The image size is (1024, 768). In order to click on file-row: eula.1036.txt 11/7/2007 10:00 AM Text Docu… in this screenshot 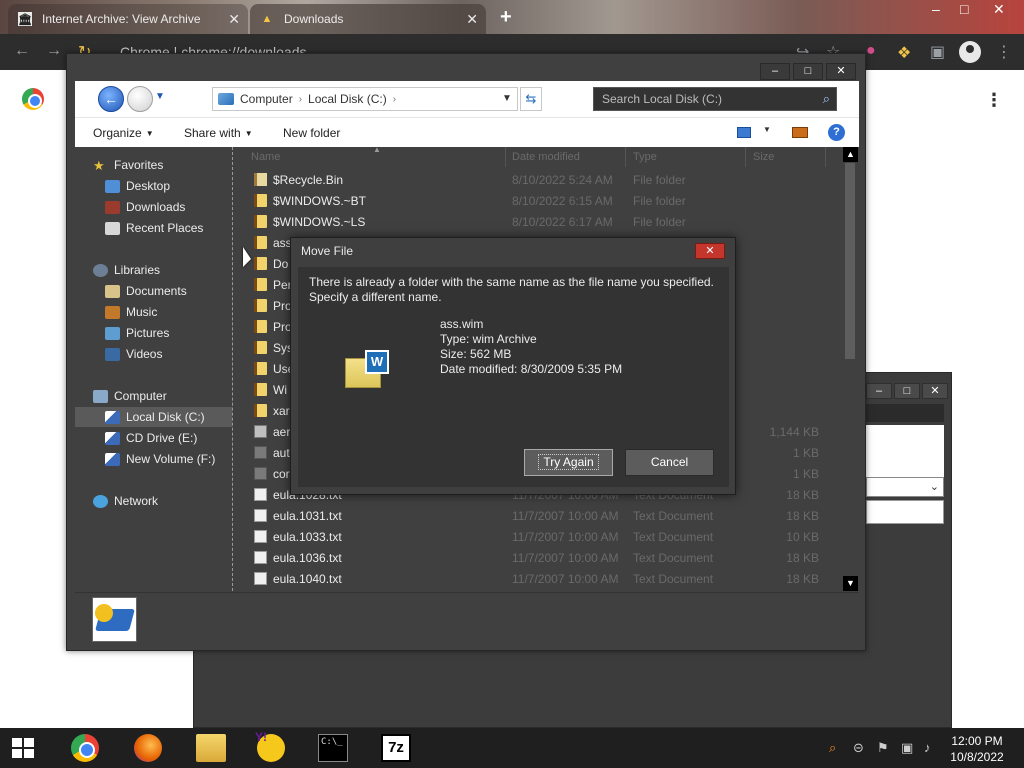, I will do `click(537, 557)`.